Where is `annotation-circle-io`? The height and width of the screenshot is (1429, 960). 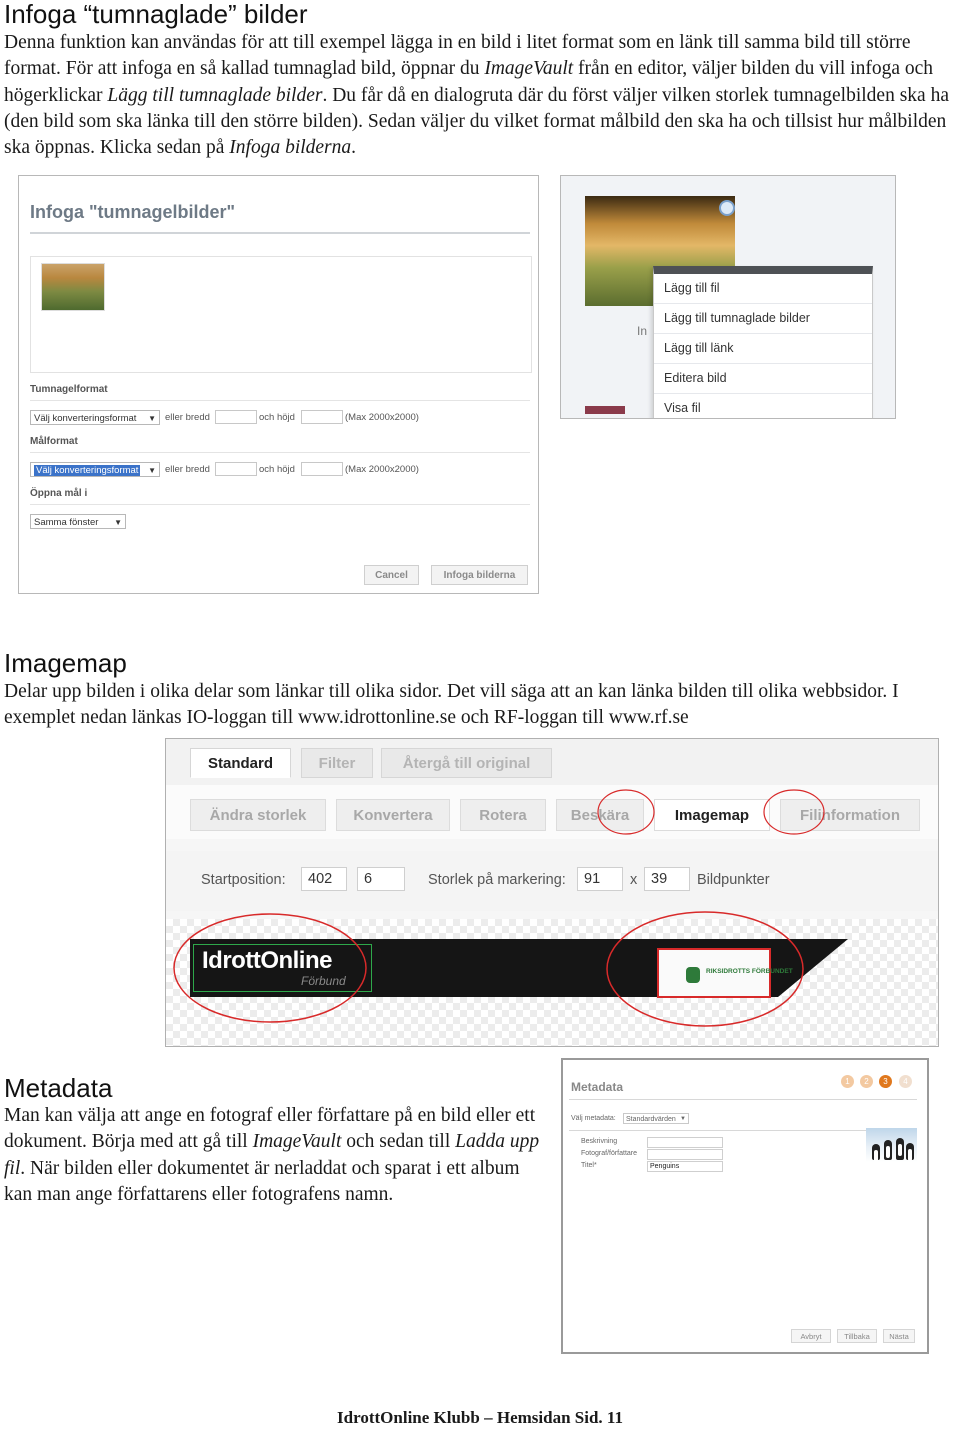
annotation-circle-io is located at coordinates (270, 968).